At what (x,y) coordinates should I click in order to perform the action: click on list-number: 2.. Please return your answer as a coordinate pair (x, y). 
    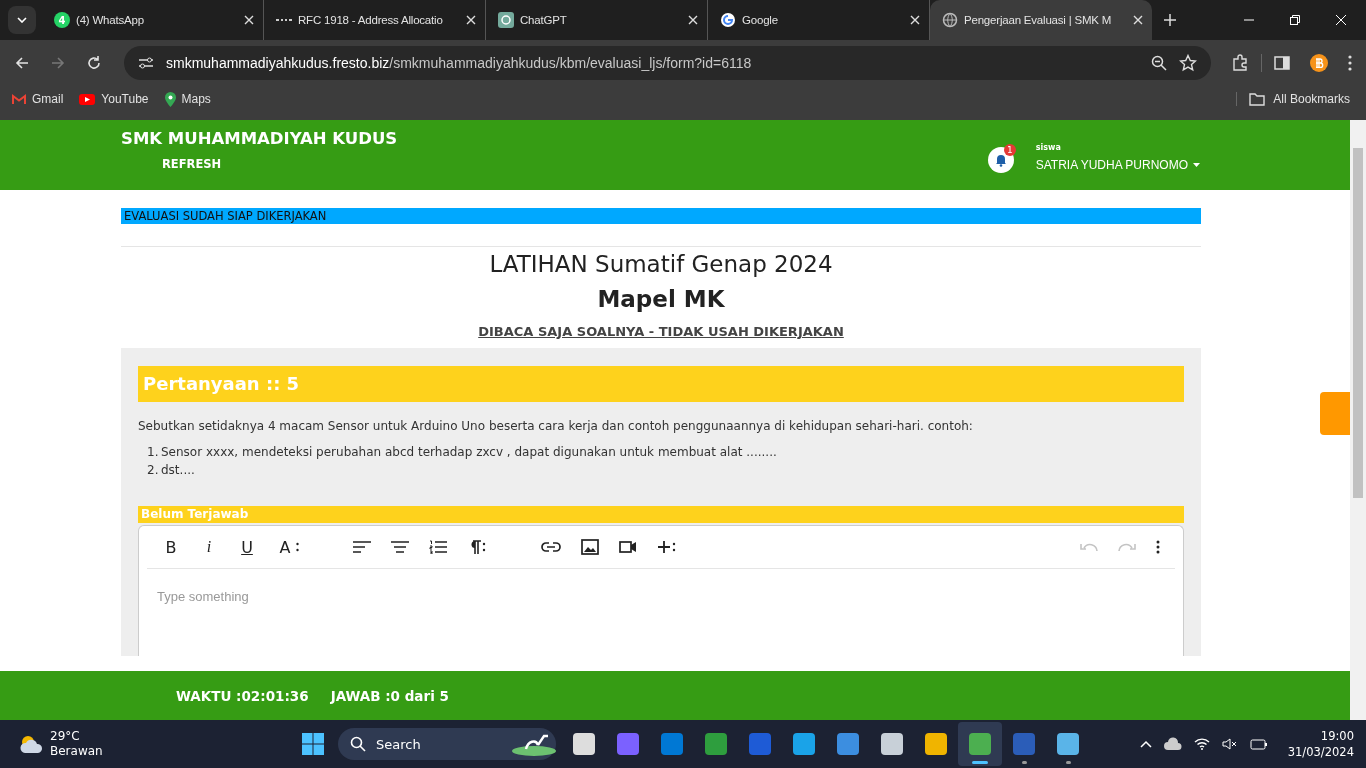
    Looking at the image, I should click on (152, 470).